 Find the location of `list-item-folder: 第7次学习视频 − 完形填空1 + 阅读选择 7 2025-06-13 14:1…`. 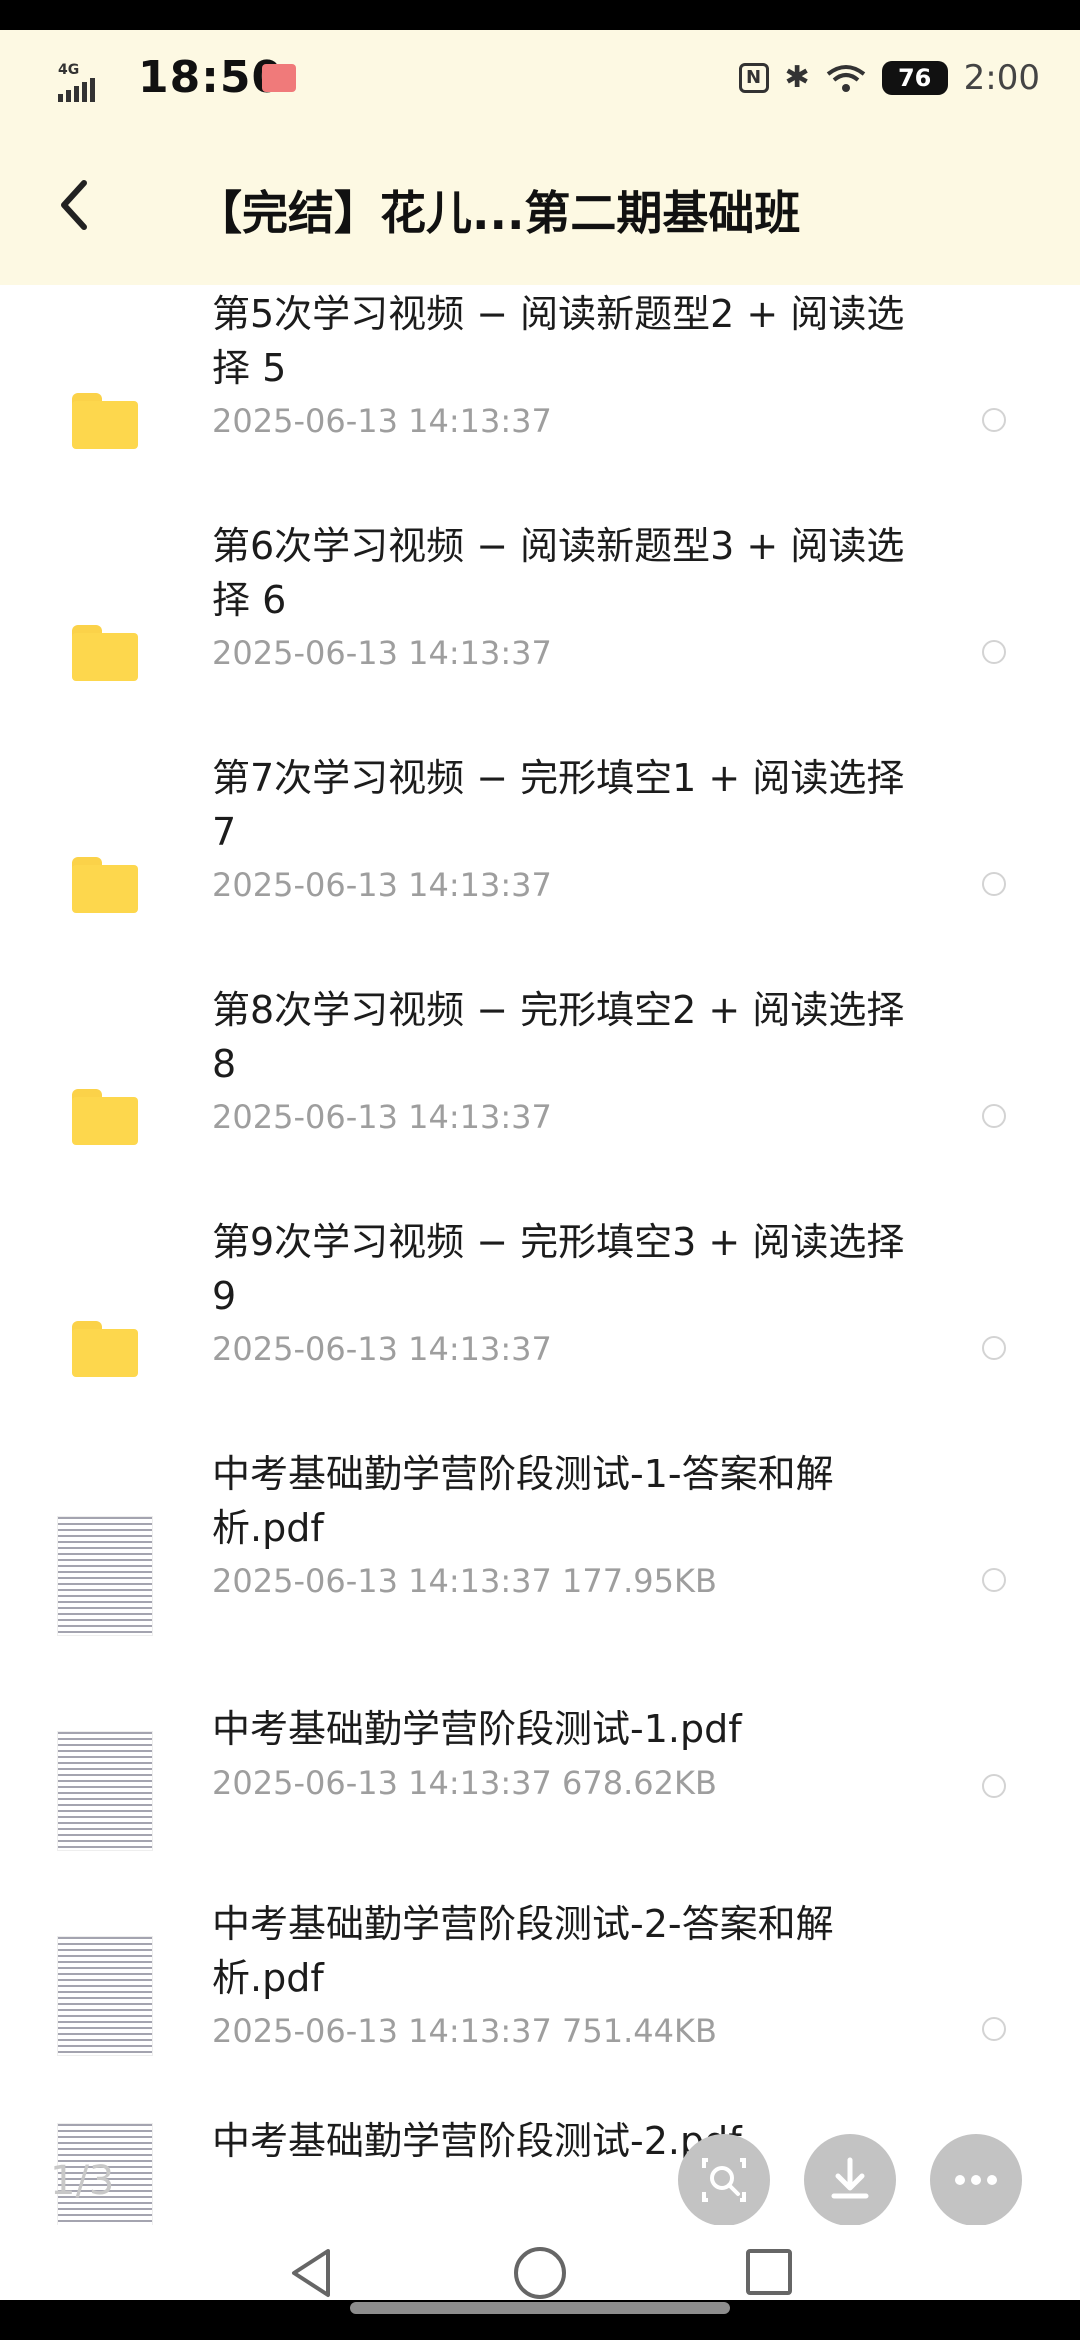

list-item-folder: 第7次学习视频 − 完形填空1 + 阅读选择 7 2025-06-13 14:1… is located at coordinates (540, 865).